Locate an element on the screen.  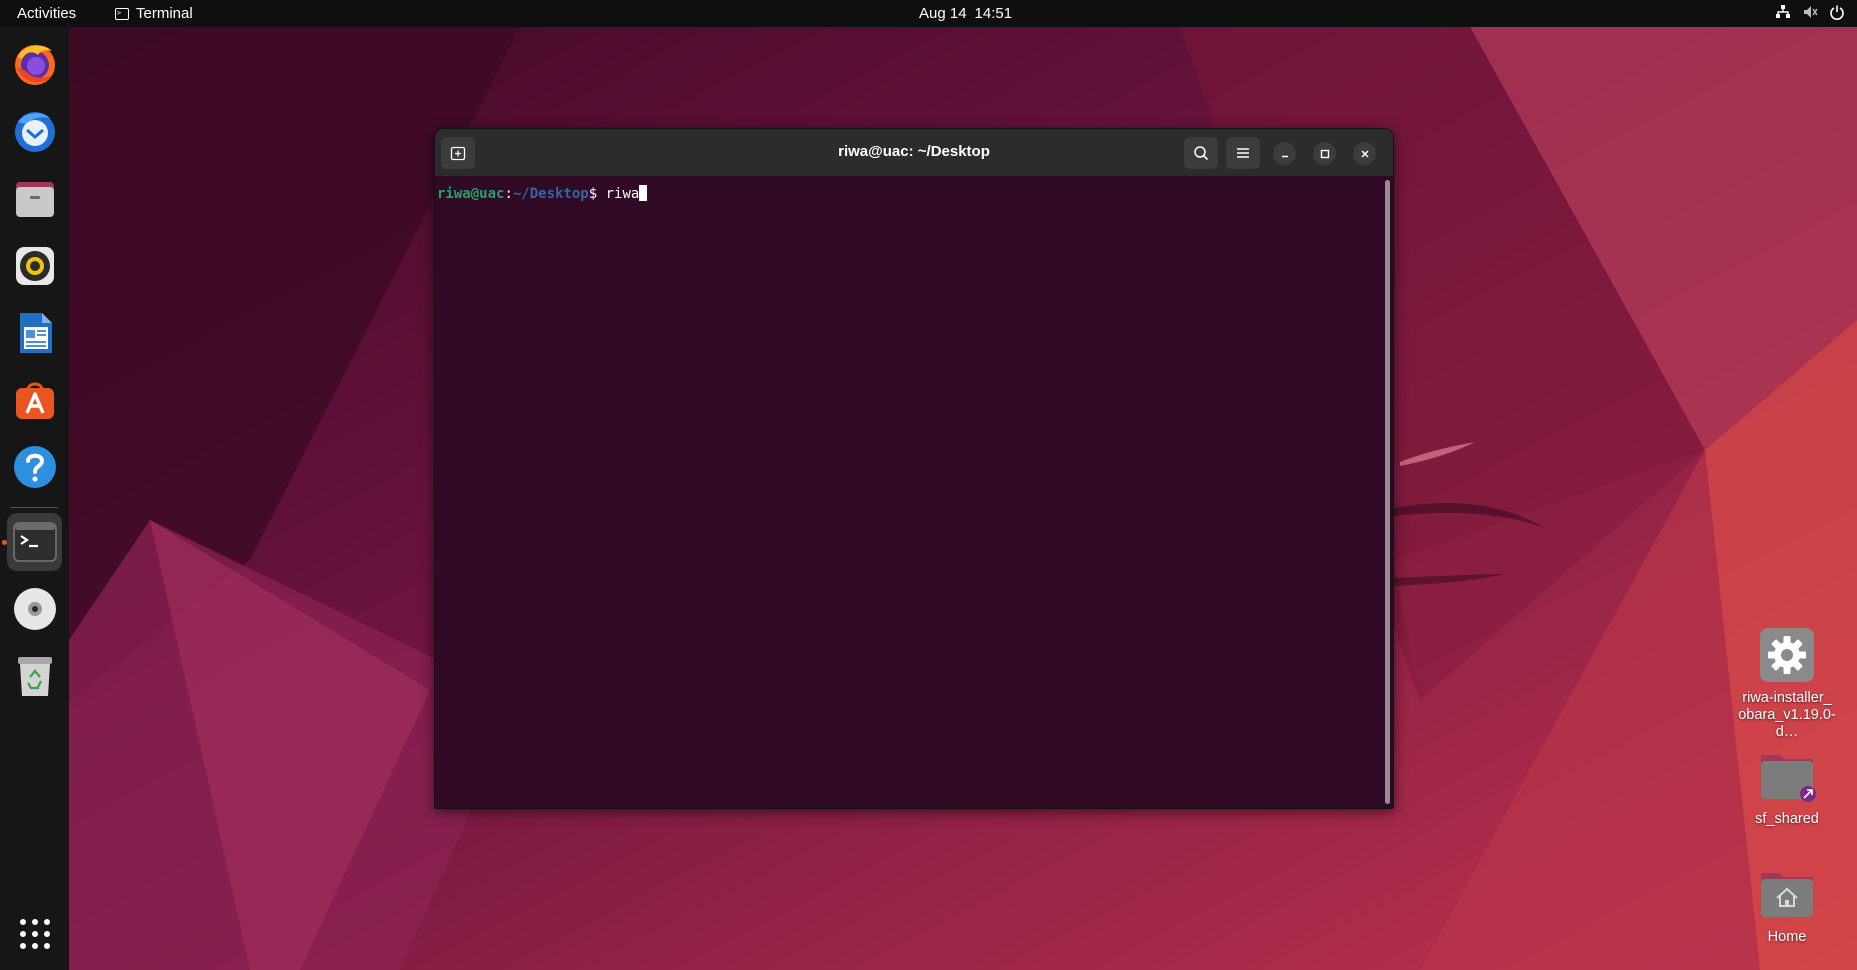
minimize-button is located at coordinates (1284, 153).